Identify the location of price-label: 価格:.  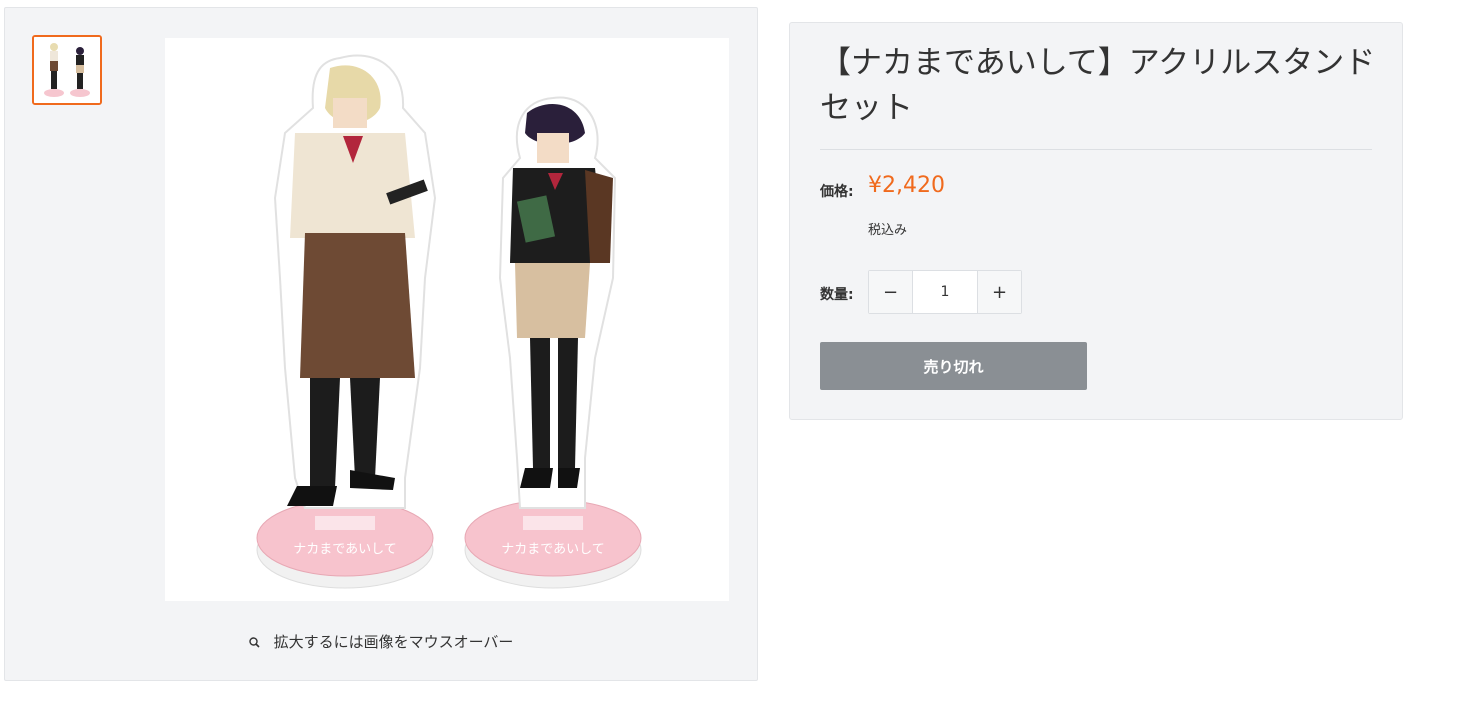
(837, 192).